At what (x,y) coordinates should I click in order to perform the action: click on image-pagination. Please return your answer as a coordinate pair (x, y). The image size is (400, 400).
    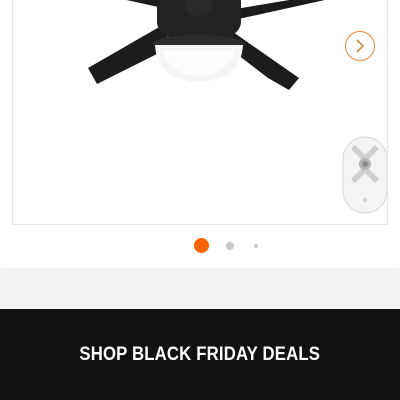
    Looking at the image, I should click on (200, 246).